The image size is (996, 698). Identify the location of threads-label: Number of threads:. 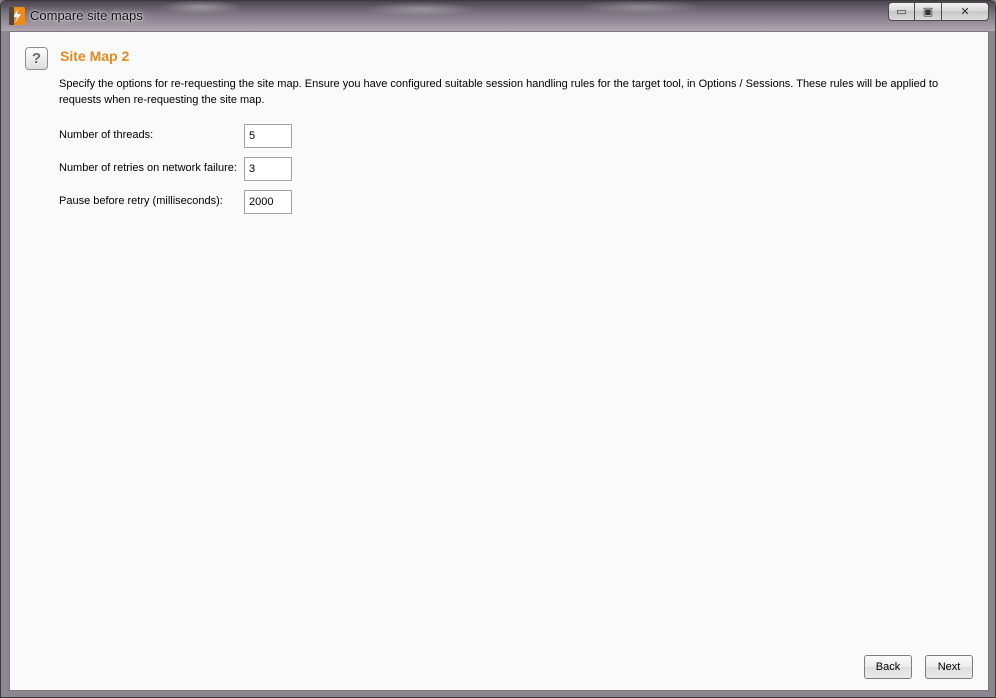
(106, 135).